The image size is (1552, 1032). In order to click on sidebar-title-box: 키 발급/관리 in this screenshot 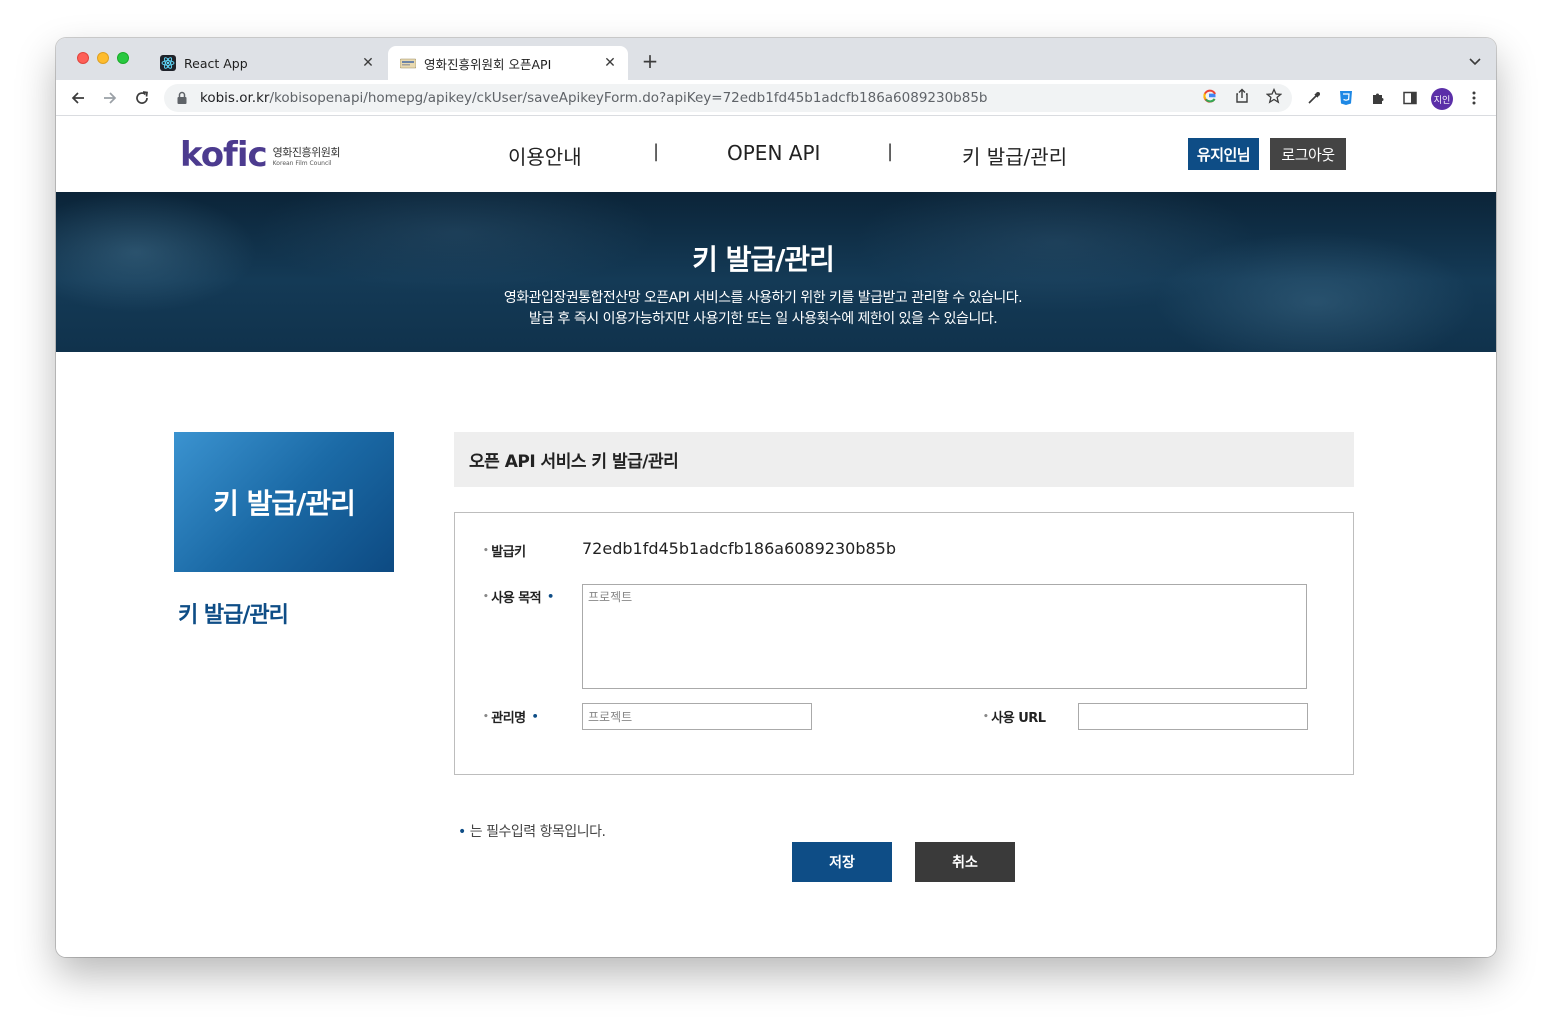, I will do `click(284, 502)`.